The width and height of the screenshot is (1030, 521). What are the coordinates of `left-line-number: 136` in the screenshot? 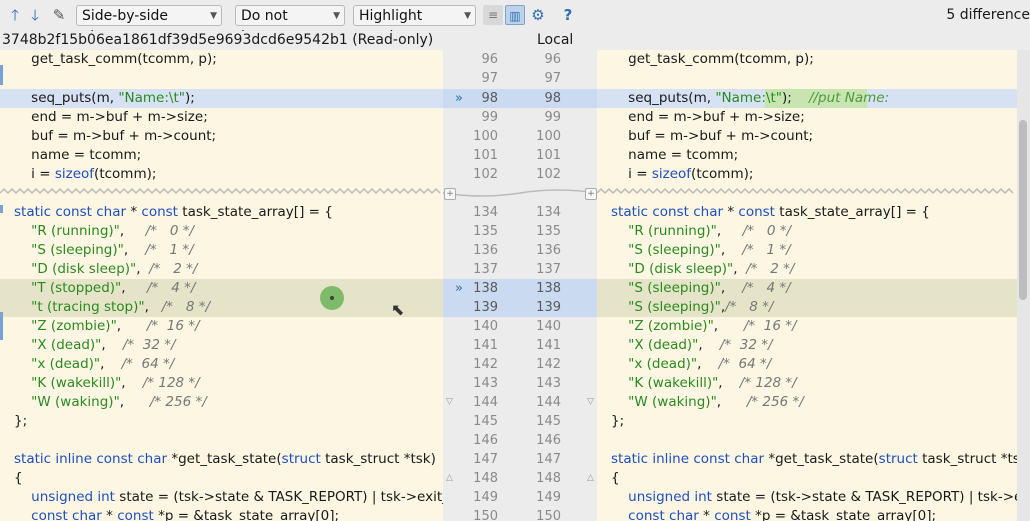 It's located at (485, 250).